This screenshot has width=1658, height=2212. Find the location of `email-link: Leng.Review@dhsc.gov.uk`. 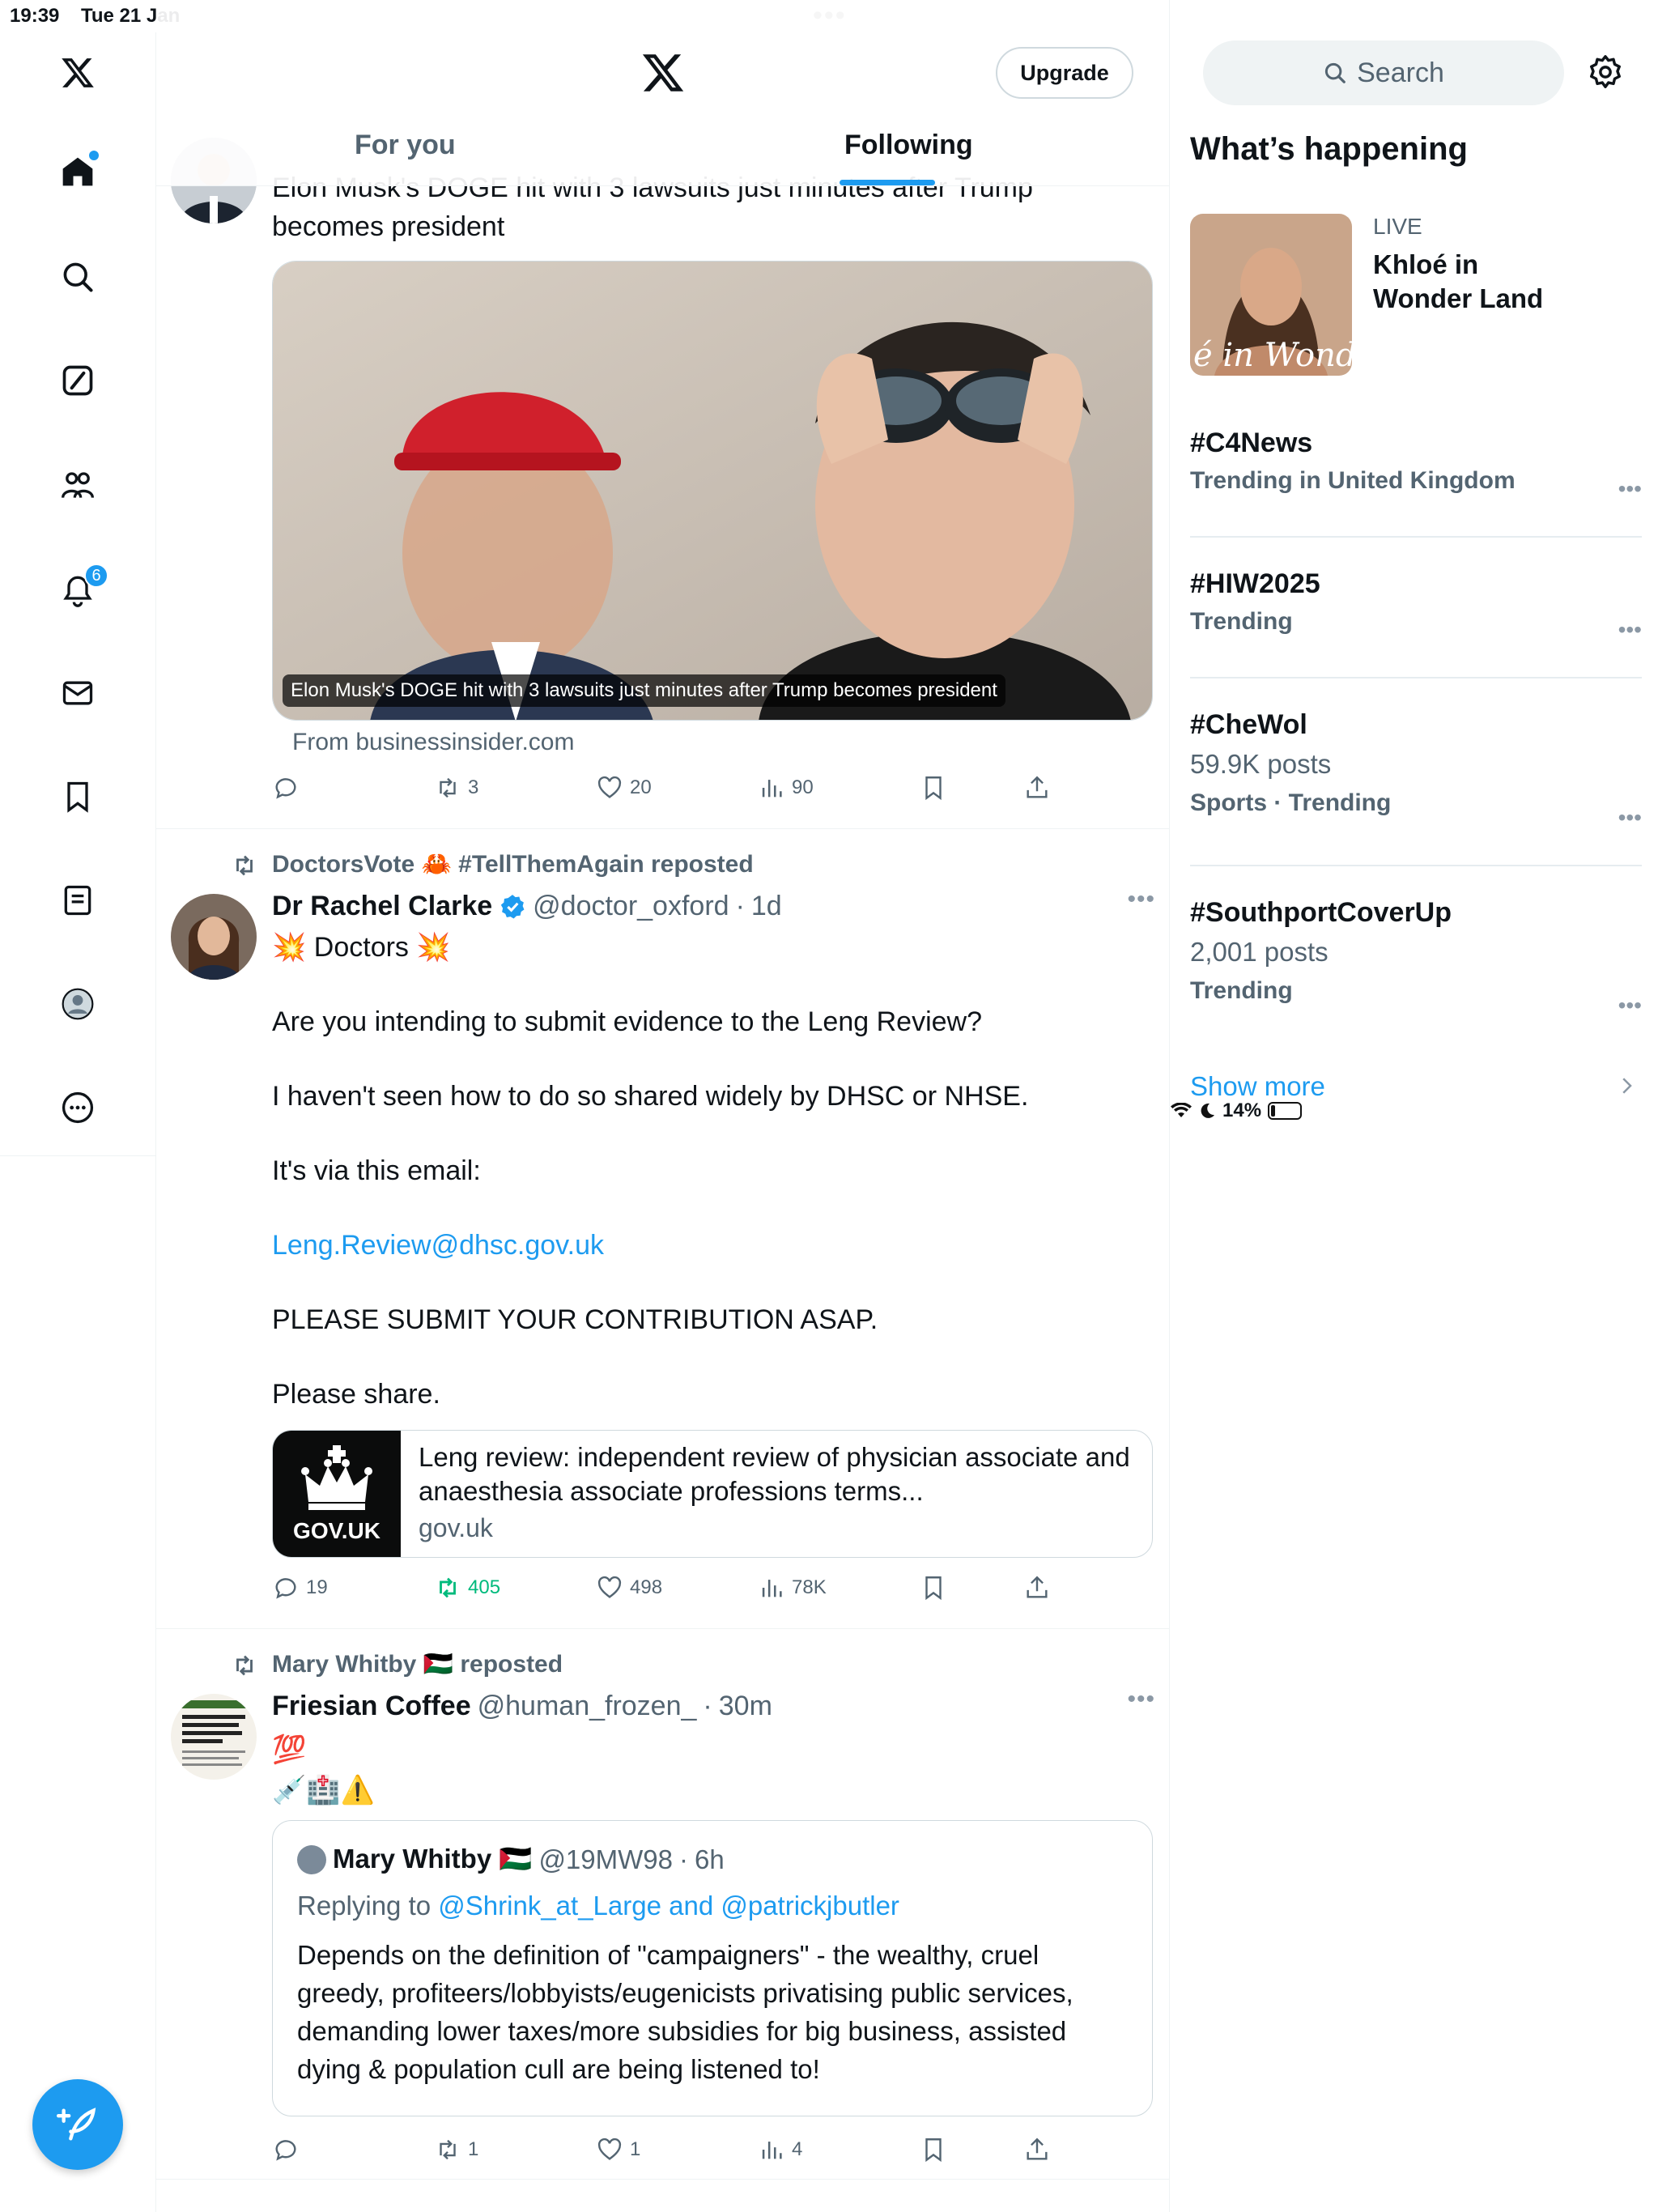

email-link: Leng.Review@dhsc.gov.uk is located at coordinates (709, 1246).